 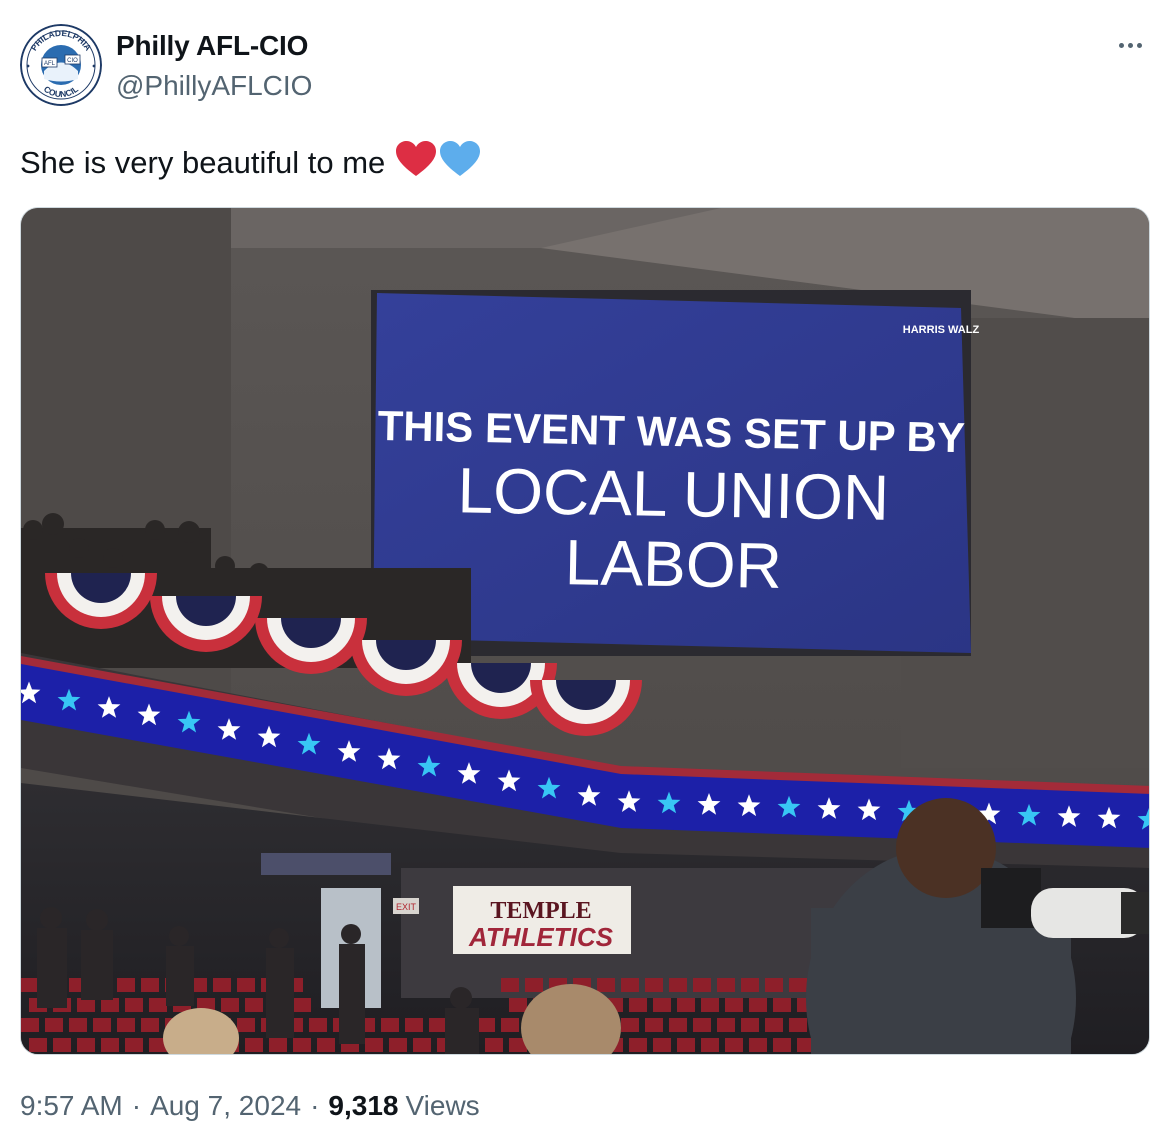 What do you see at coordinates (214, 86) in the screenshot?
I see `author-handle: @PhillyAFLCIO` at bounding box center [214, 86].